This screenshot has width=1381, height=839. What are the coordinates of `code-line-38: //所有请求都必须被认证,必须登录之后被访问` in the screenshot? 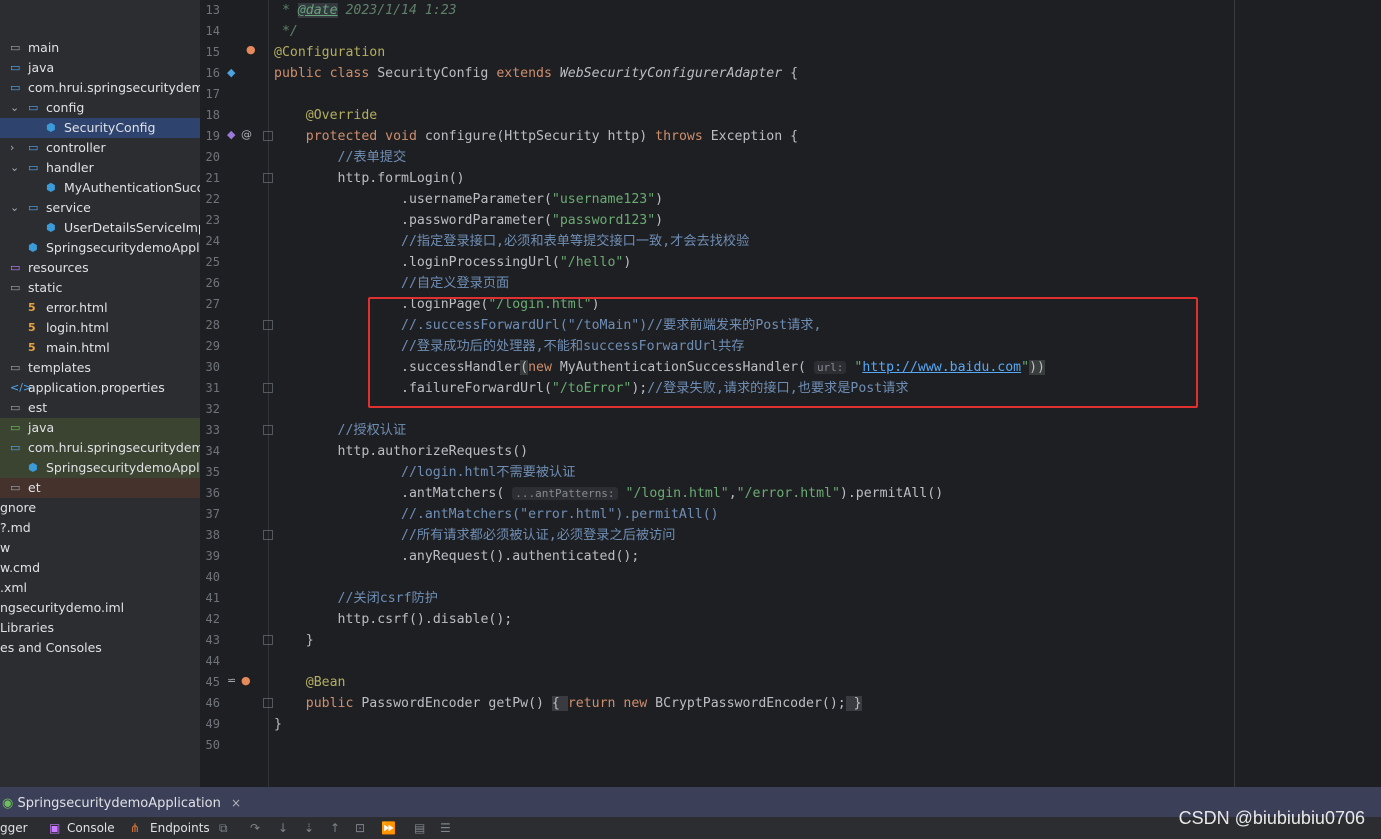 It's located at (475, 535).